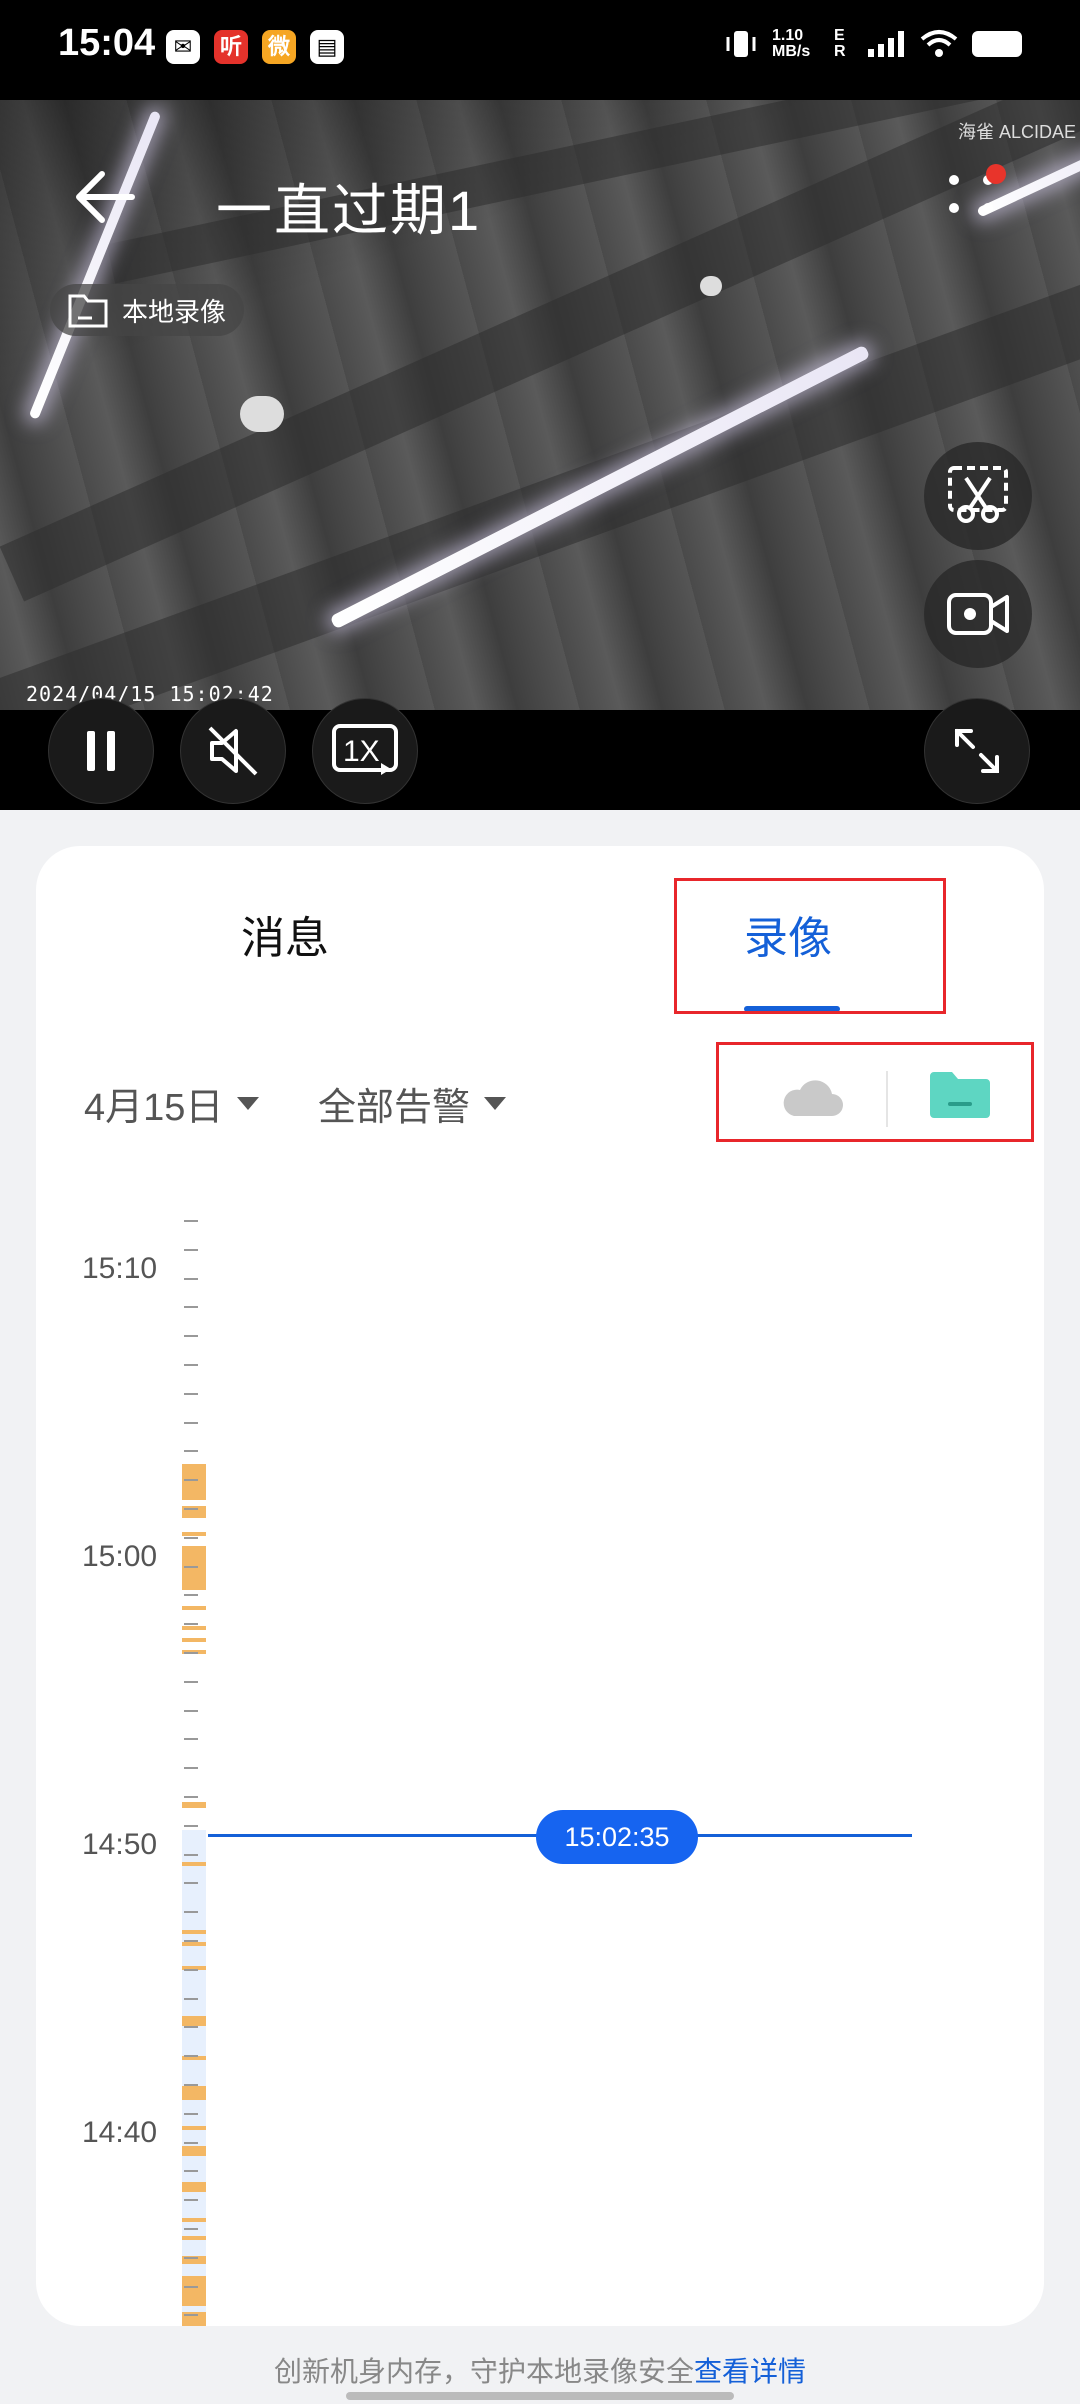 The height and width of the screenshot is (2404, 1080). What do you see at coordinates (540, 754) in the screenshot?
I see `playback-controls: 1X` at bounding box center [540, 754].